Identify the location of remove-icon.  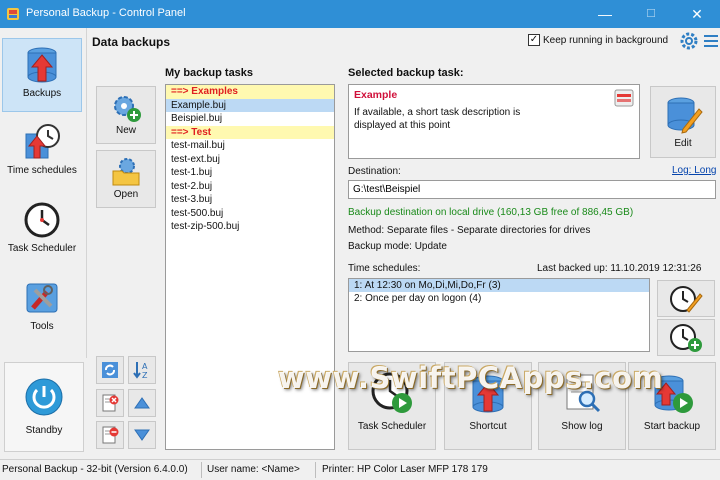
(110, 435).